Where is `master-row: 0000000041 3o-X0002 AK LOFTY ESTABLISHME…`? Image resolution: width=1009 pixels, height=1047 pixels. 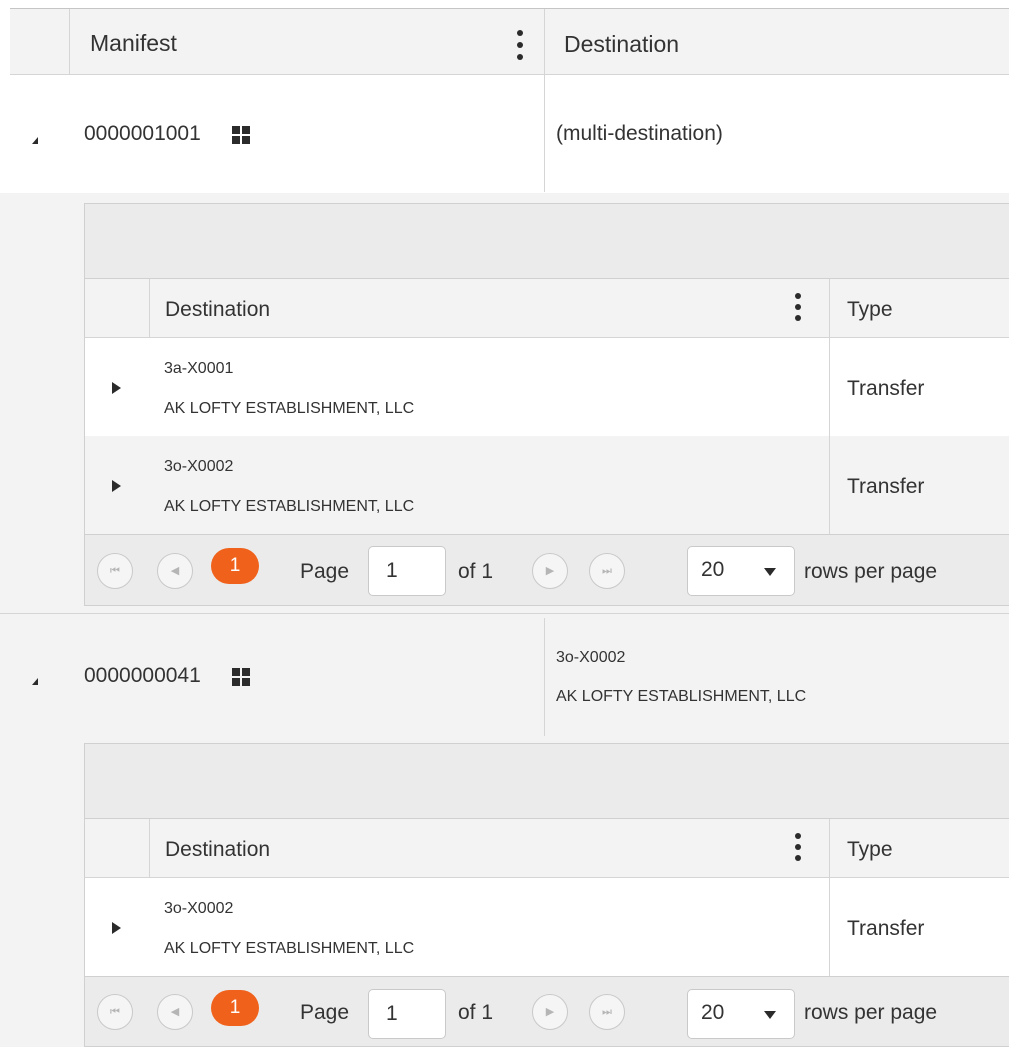
master-row: 0000000041 3o-X0002 AK LOFTY ESTABLISHME… is located at coordinates (504, 678).